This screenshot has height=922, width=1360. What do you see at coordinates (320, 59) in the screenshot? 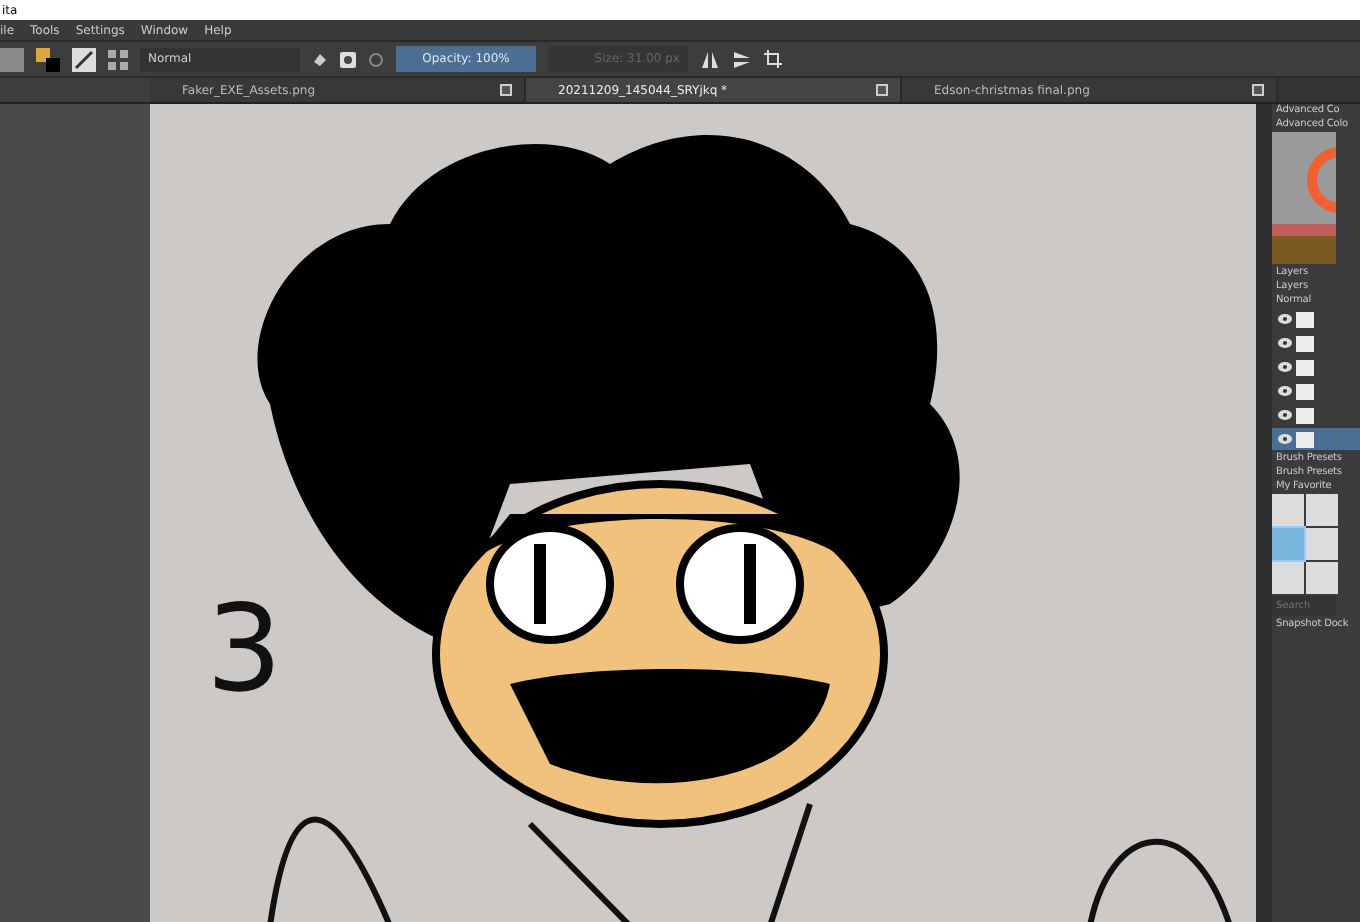
I see `eraser-icon` at bounding box center [320, 59].